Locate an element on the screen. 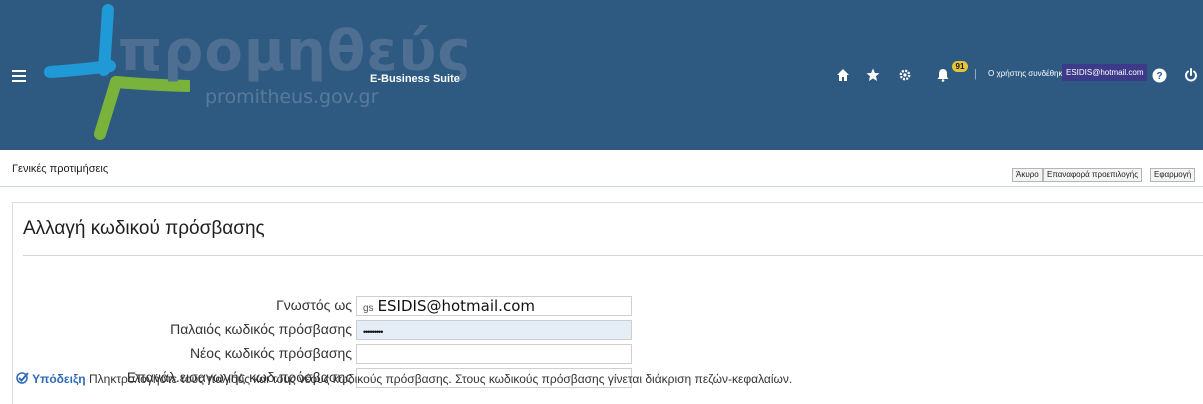 The width and height of the screenshot is (1203, 404). reset-default-button: Επαναφορά προεπιλογής is located at coordinates (1093, 175).